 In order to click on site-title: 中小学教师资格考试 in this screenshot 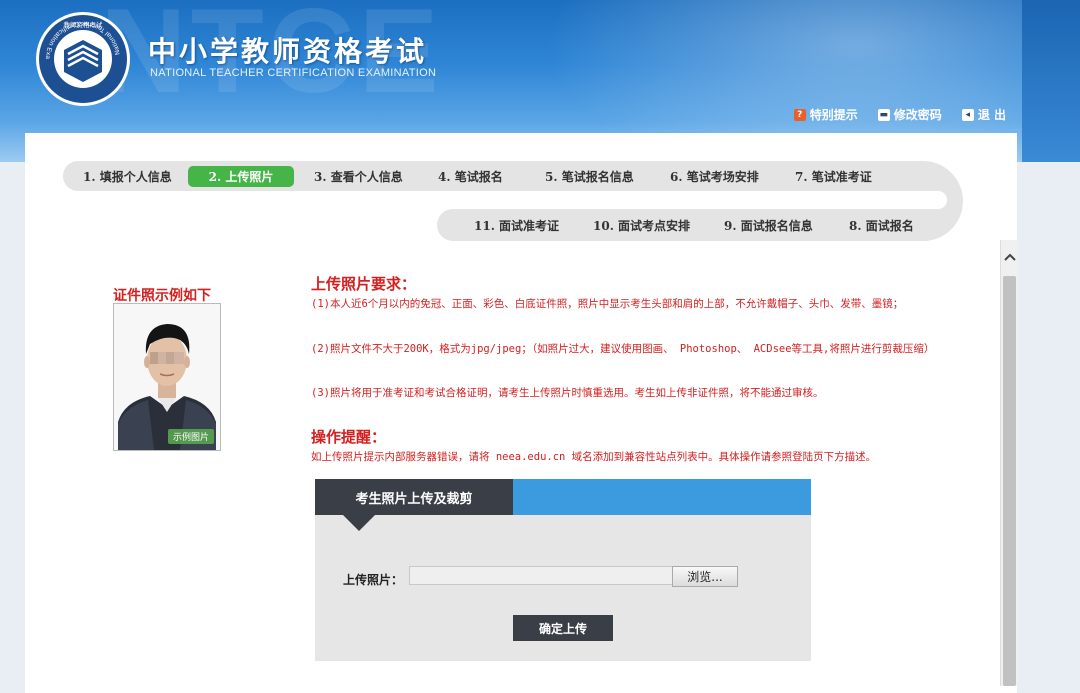, I will do `click(288, 51)`.